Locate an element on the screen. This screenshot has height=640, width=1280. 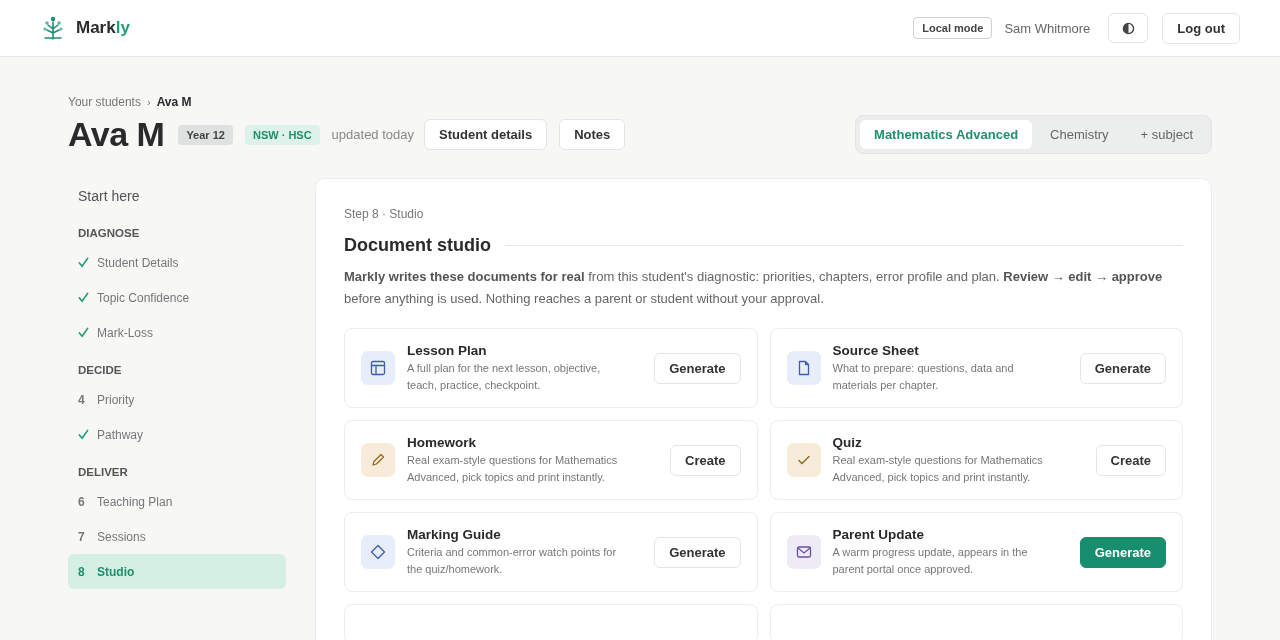
brand-name: Markly is located at coordinates (103, 28).